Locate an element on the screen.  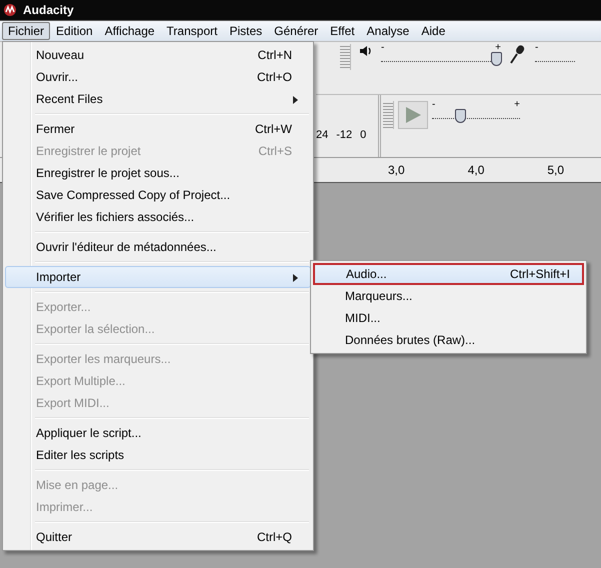
ruler-label: 4,0 is located at coordinates (476, 170).